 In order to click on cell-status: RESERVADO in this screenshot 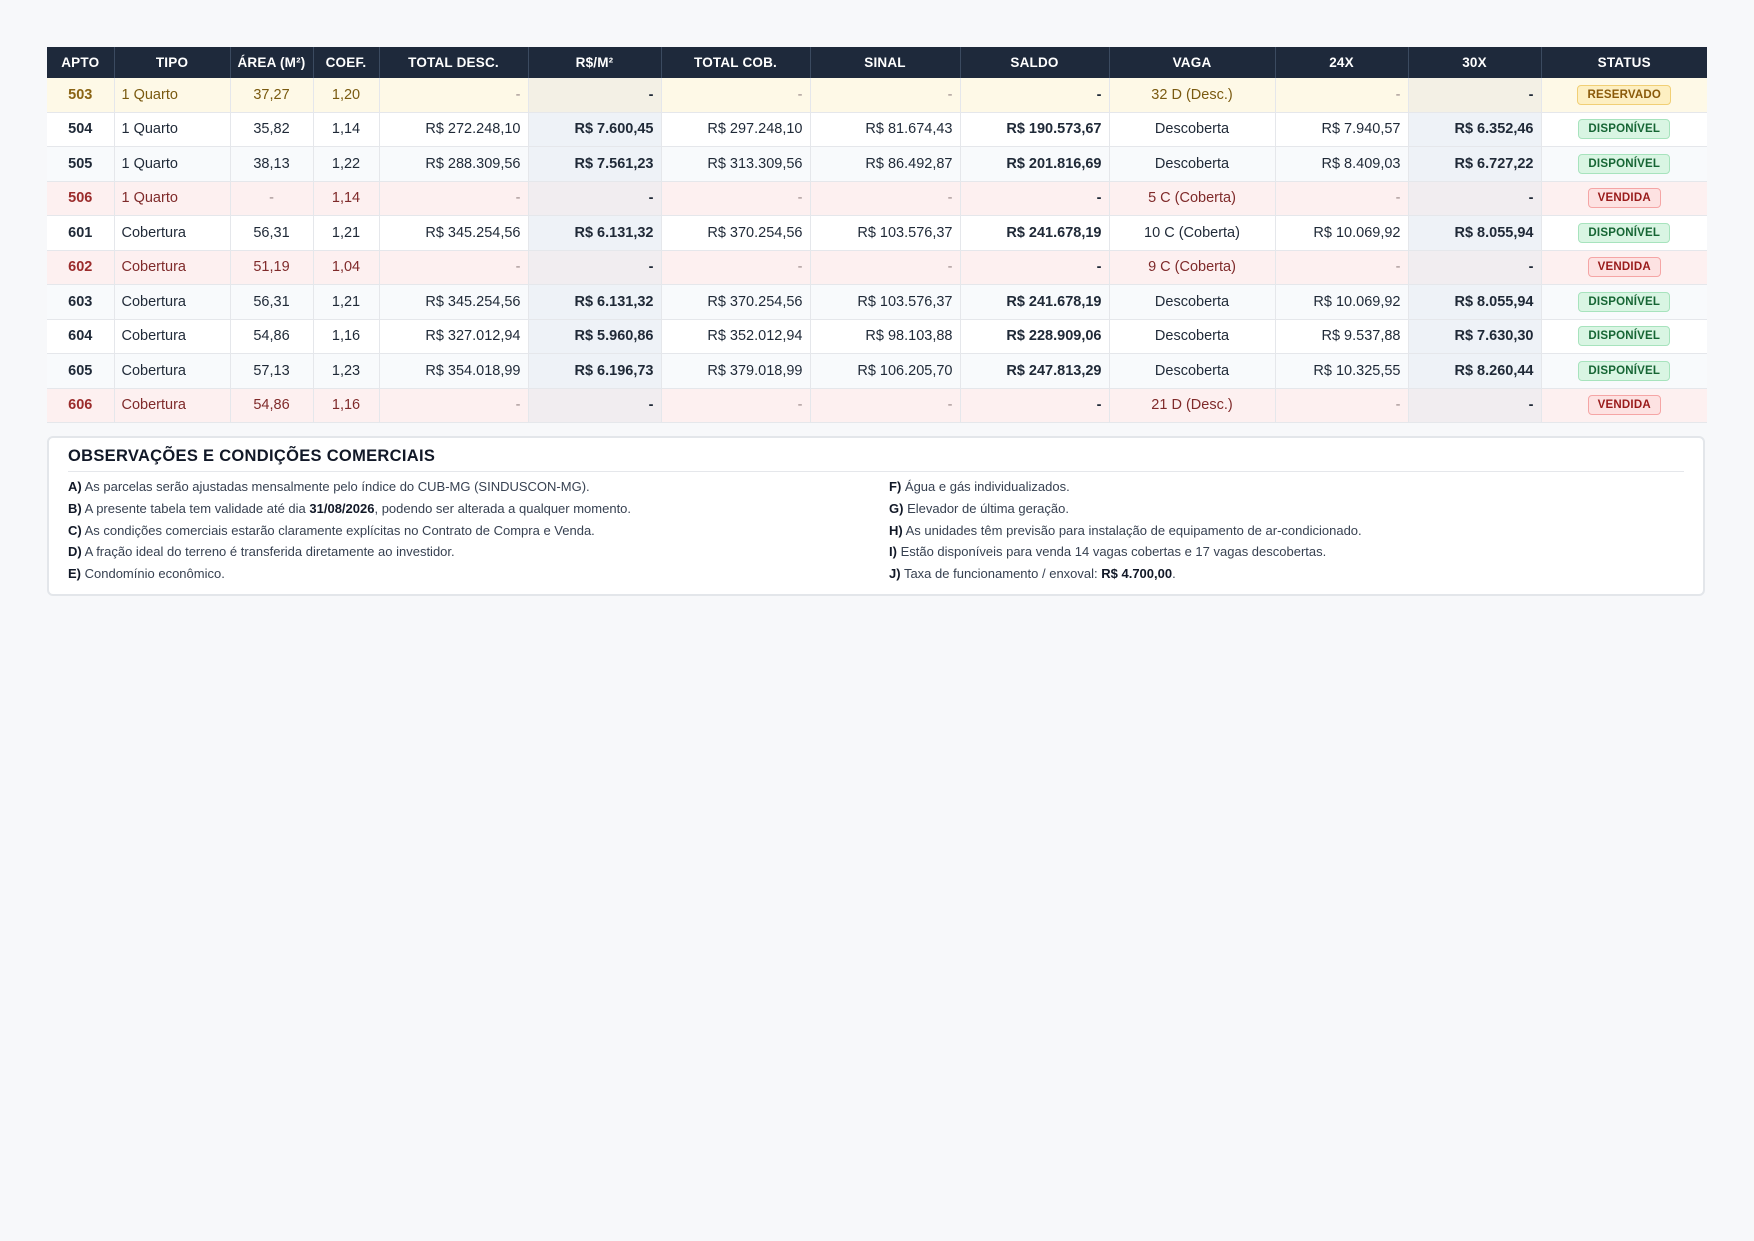, I will do `click(1624, 95)`.